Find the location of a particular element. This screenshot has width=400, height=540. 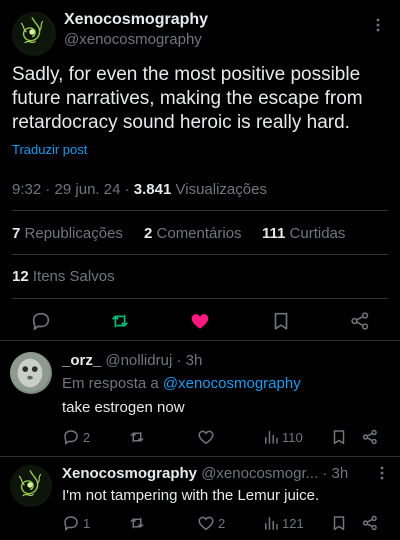

reply-comment-action: 2 is located at coordinates (76, 437).